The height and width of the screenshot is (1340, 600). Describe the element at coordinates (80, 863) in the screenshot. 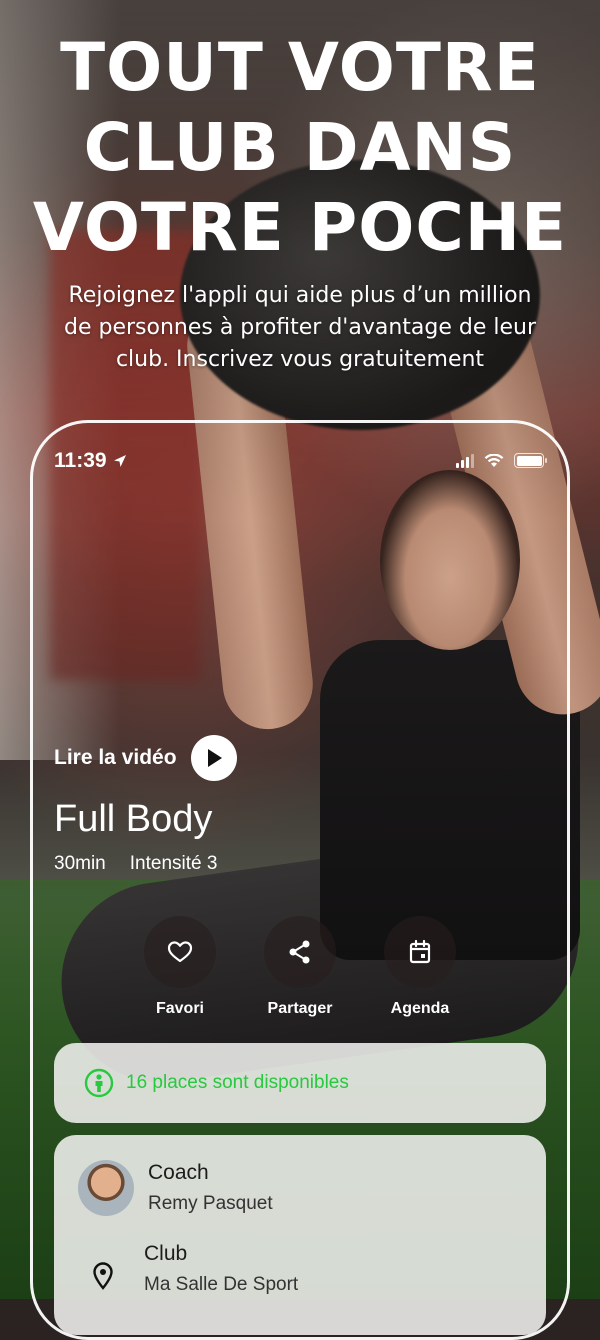

I see `workout-duration: 30min` at that location.